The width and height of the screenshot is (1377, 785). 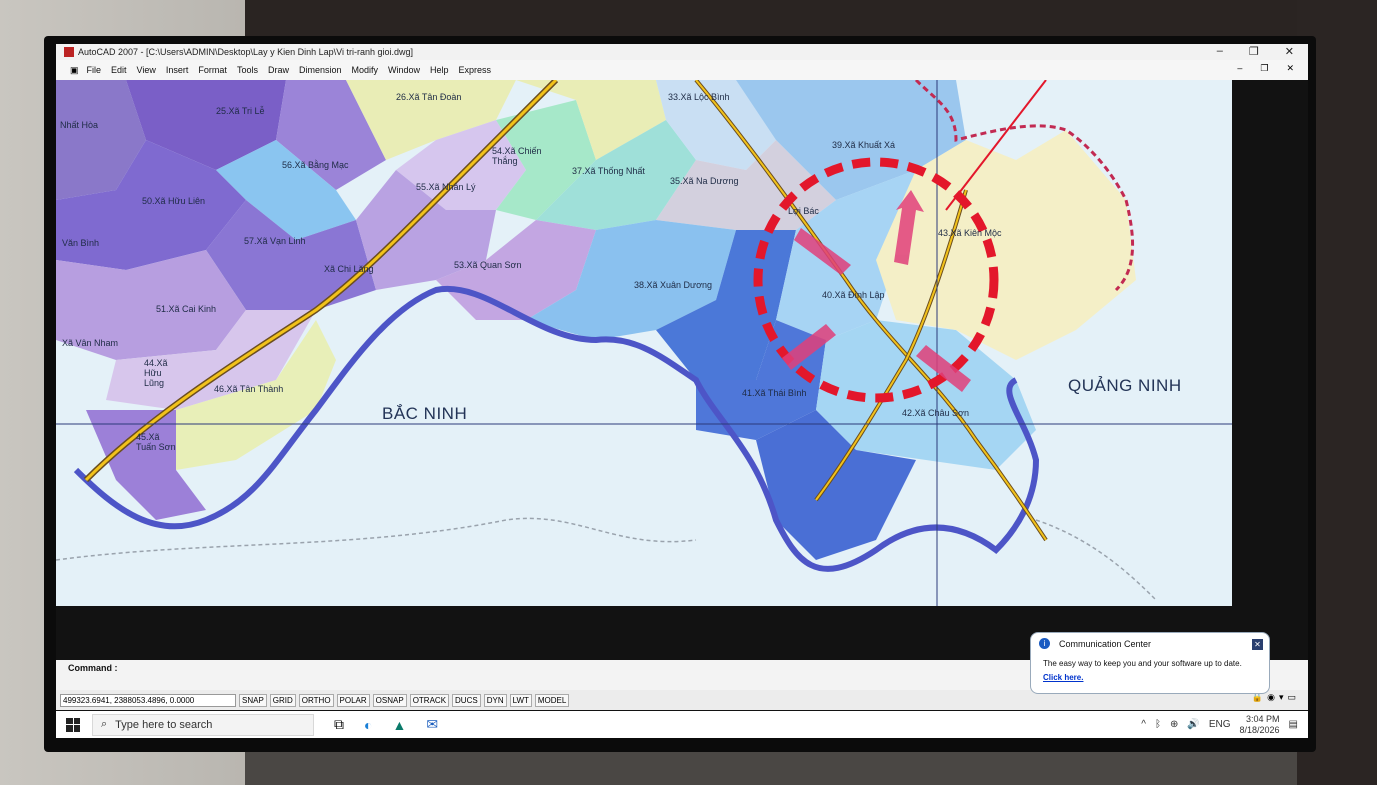 What do you see at coordinates (1143, 724) in the screenshot?
I see `tray-chevron-icon: ^` at bounding box center [1143, 724].